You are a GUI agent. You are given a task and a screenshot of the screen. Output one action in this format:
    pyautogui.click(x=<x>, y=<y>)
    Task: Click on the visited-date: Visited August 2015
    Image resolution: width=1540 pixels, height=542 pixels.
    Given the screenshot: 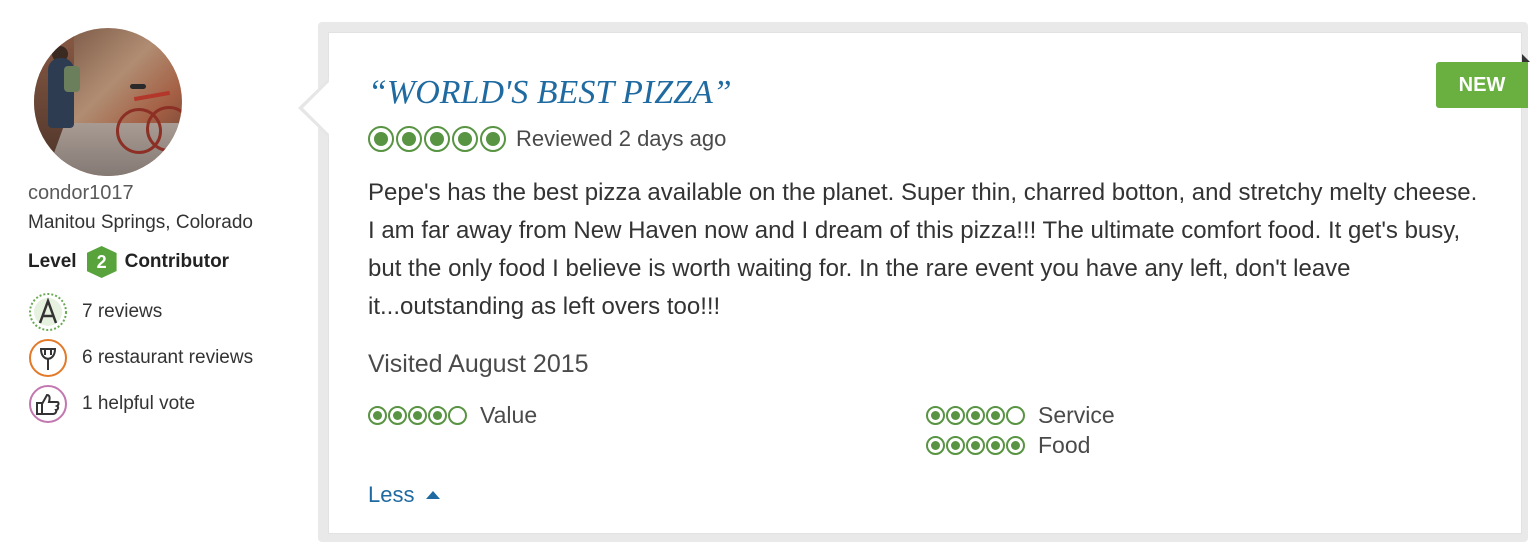 What is the action you would take?
    pyautogui.click(x=478, y=364)
    